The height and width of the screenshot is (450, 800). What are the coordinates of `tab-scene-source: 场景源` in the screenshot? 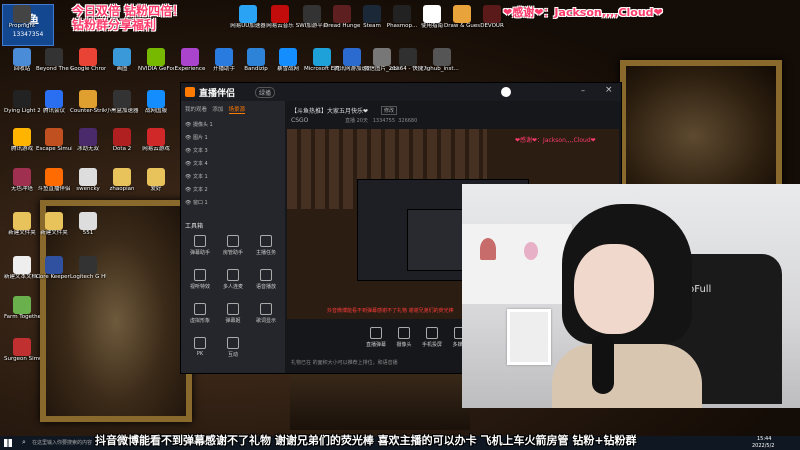 It's located at (237, 110).